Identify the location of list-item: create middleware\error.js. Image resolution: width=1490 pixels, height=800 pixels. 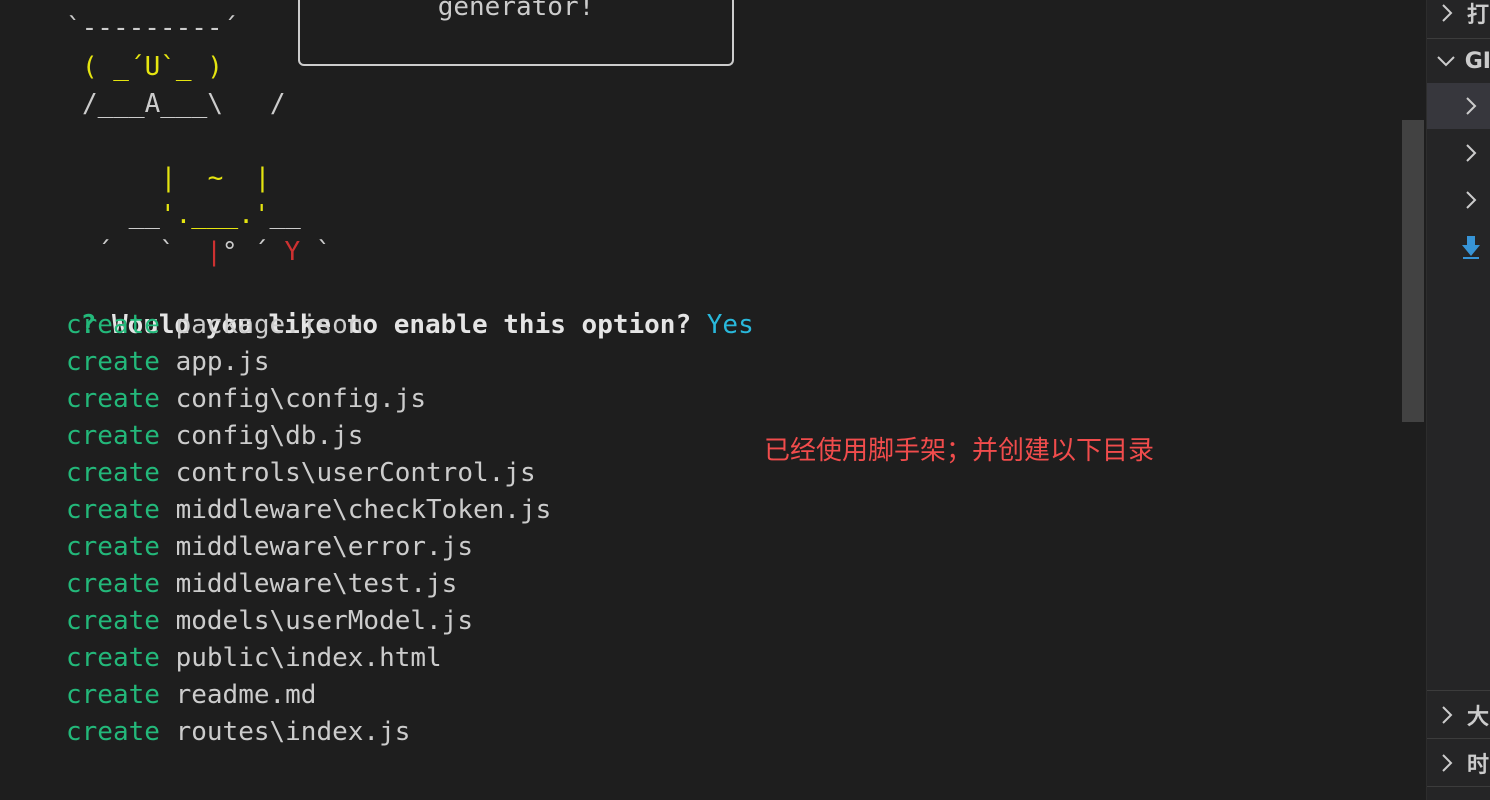
(308, 547).